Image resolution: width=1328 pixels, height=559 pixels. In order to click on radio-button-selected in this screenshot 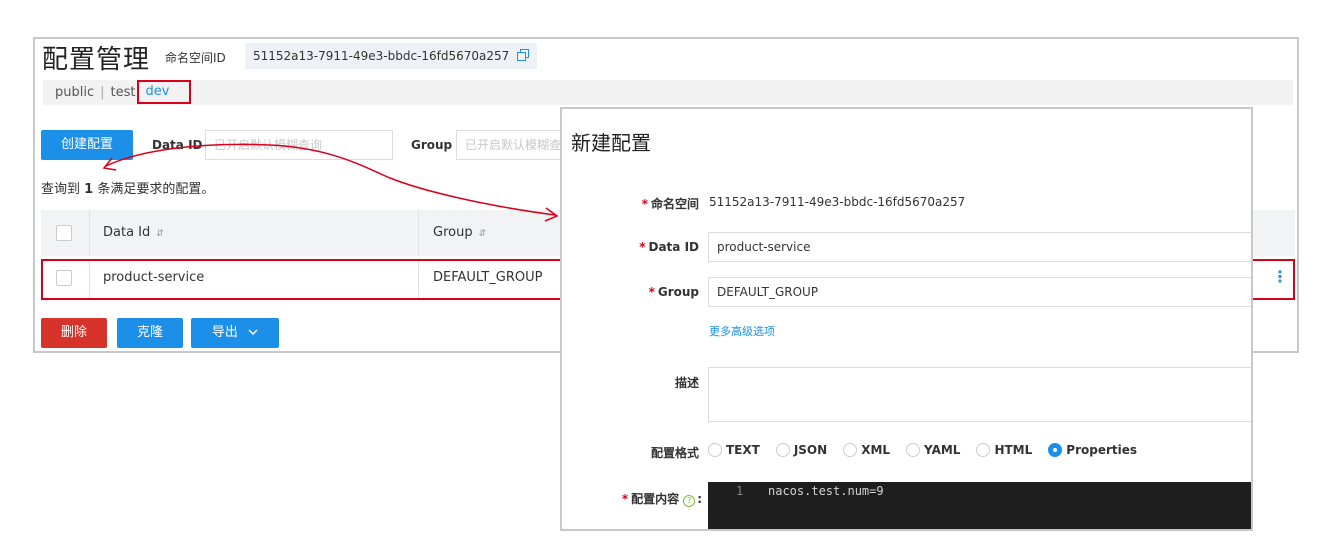, I will do `click(1055, 450)`.